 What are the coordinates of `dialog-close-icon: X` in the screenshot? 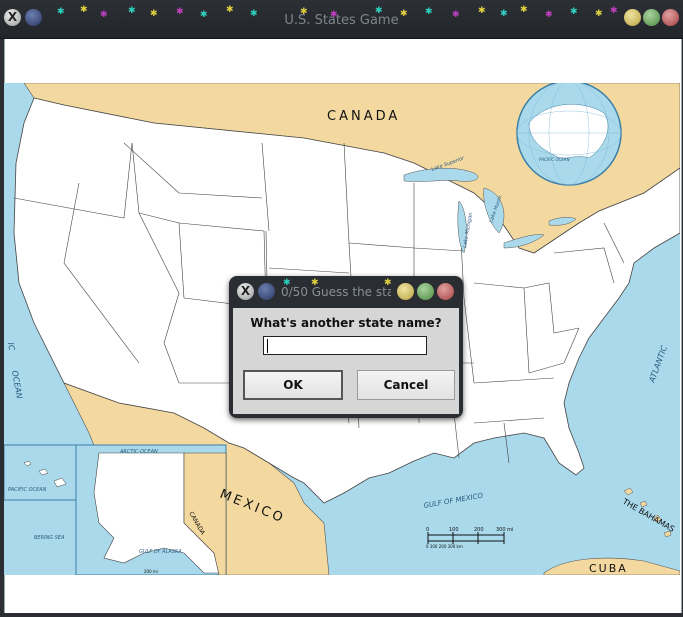 It's located at (245, 291).